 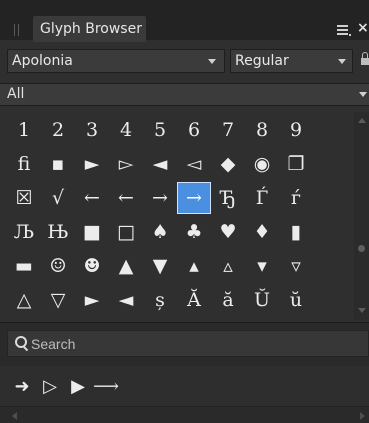 What do you see at coordinates (296, 164) in the screenshot?
I see `glyph-cell: ❐` at bounding box center [296, 164].